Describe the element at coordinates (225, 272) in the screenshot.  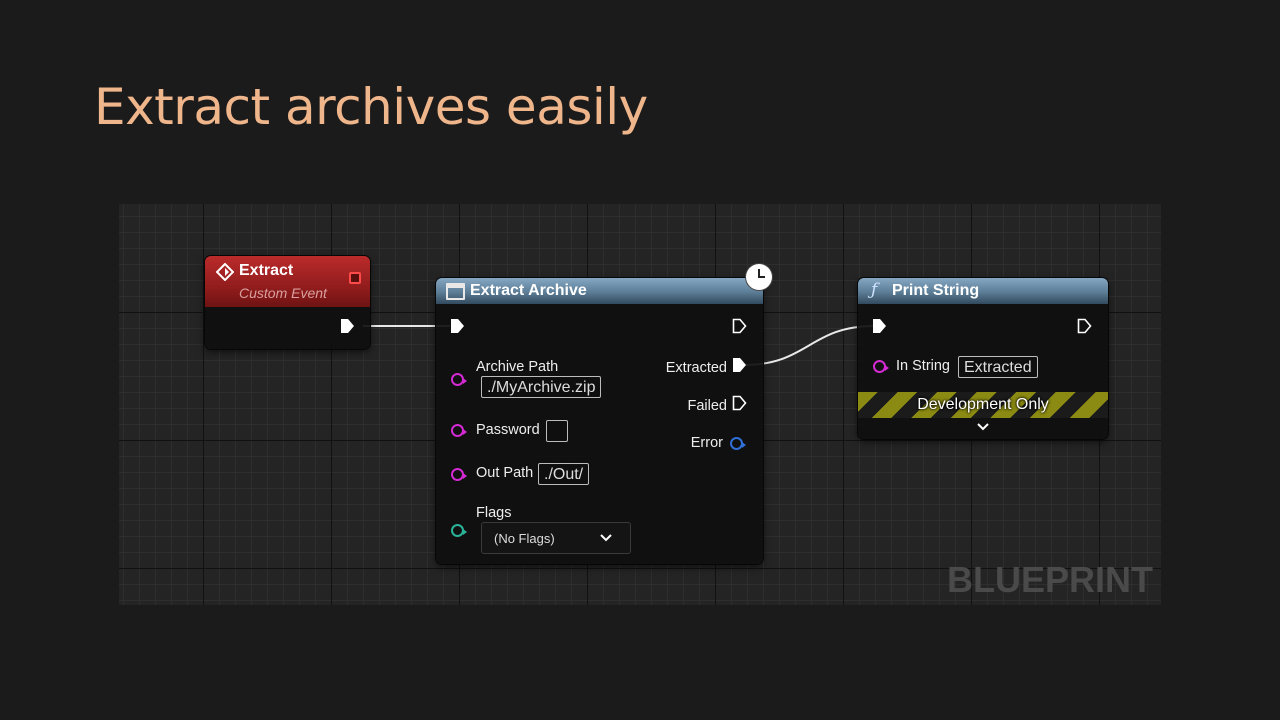
I see `event-diamond-icon` at that location.